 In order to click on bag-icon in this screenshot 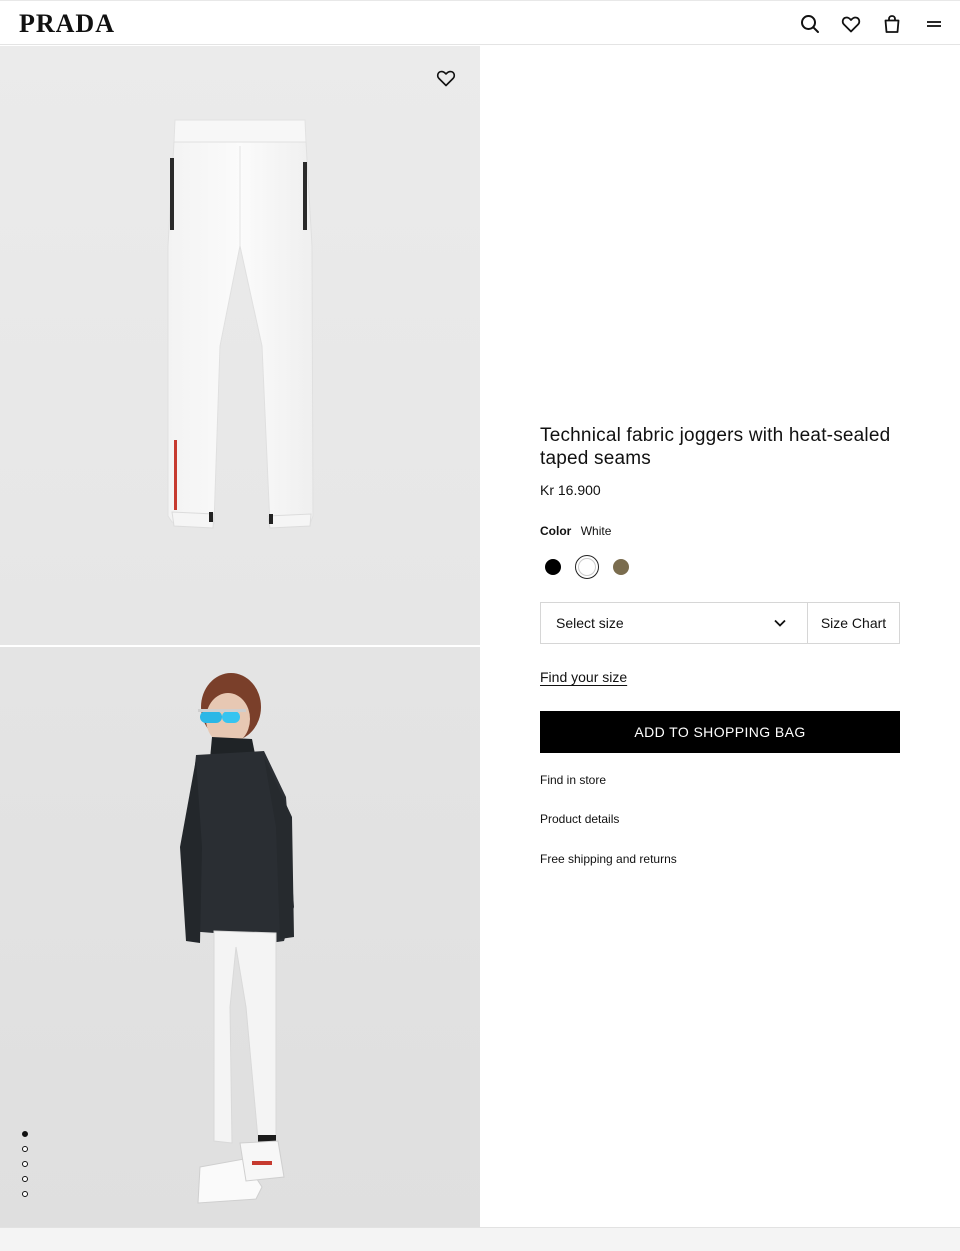, I will do `click(892, 24)`.